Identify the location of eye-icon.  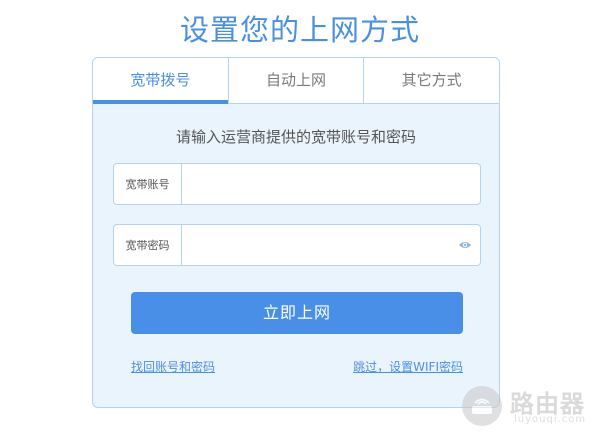
(465, 245).